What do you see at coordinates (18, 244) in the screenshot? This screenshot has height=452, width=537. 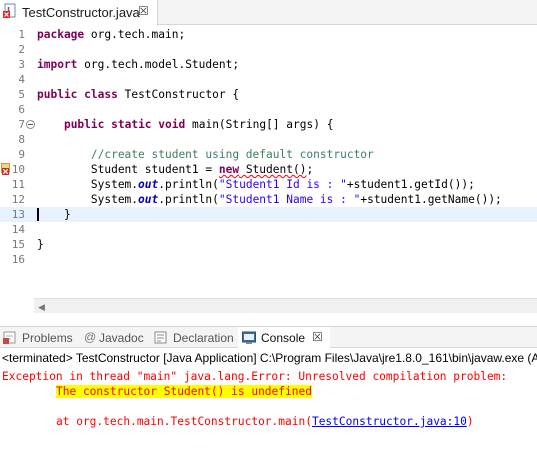 I see `line-number: 15` at bounding box center [18, 244].